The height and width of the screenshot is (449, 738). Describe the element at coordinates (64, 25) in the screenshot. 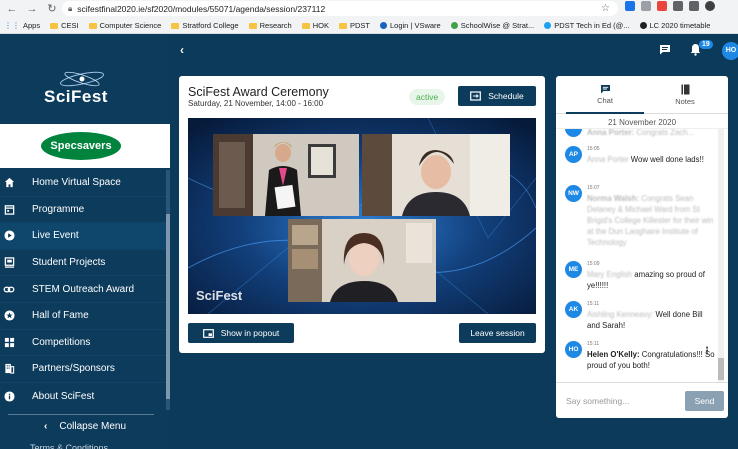

I see `bookmark-folder: CESI` at that location.